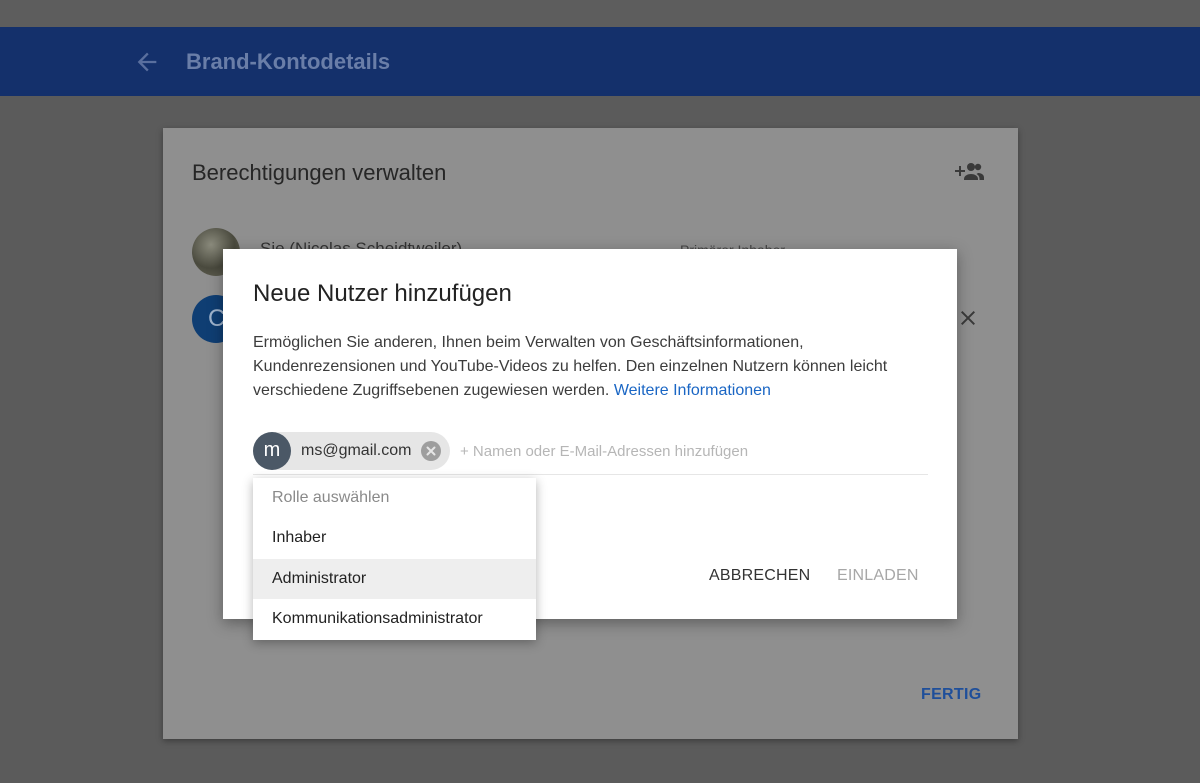 Image resolution: width=1200 pixels, height=783 pixels. Describe the element at coordinates (288, 61) in the screenshot. I see `page-title: Brand-Kontodetails` at that location.